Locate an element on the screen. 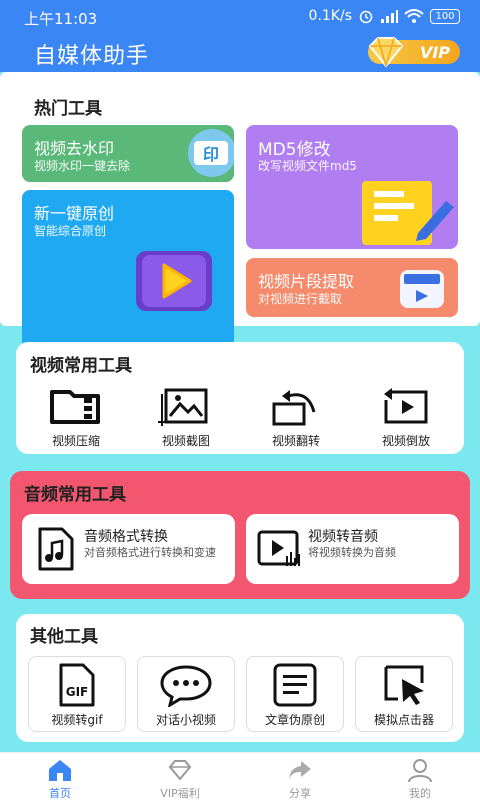 Image resolution: width=480 pixels, height=800 pixels. tool-label: 视频翻转 is located at coordinates (295, 441).